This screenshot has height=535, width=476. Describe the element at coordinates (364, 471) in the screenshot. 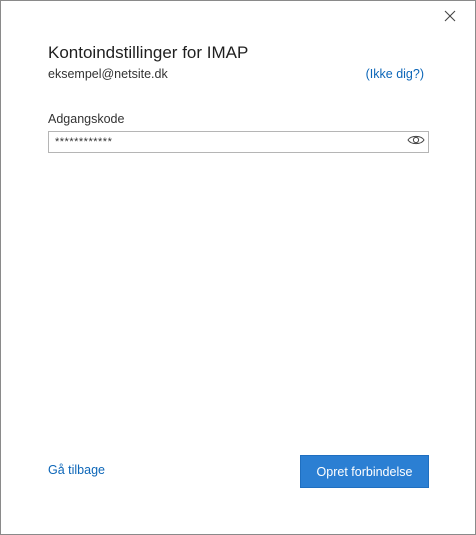

I see `connect-button: Opret forbindelse` at that location.